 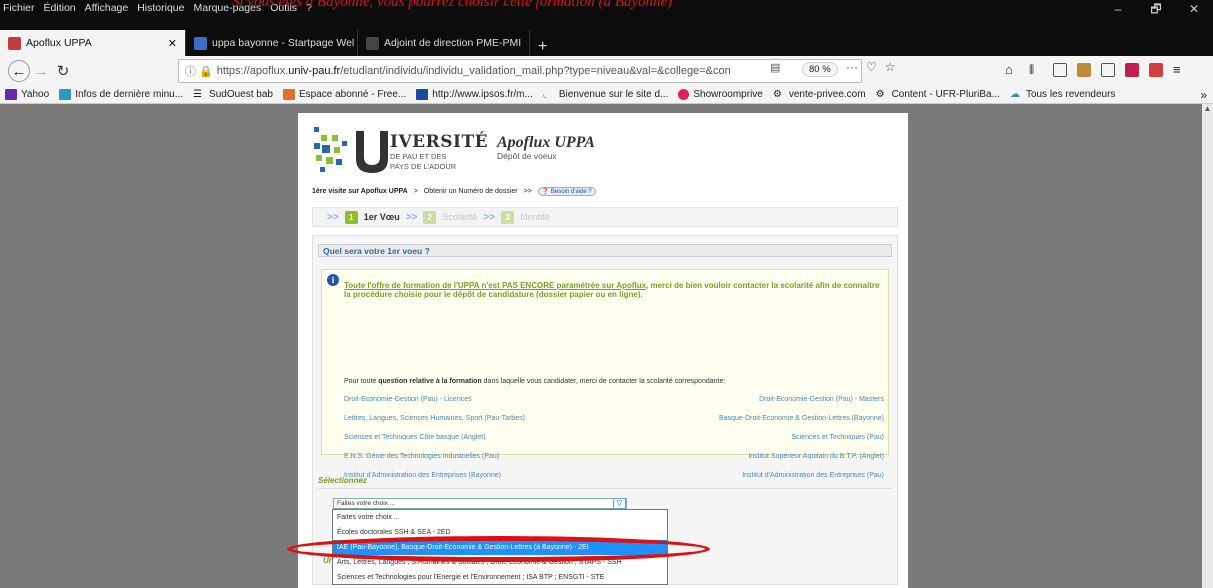 What do you see at coordinates (546, 142) in the screenshot?
I see `app-title: Apoflux UPPA` at bounding box center [546, 142].